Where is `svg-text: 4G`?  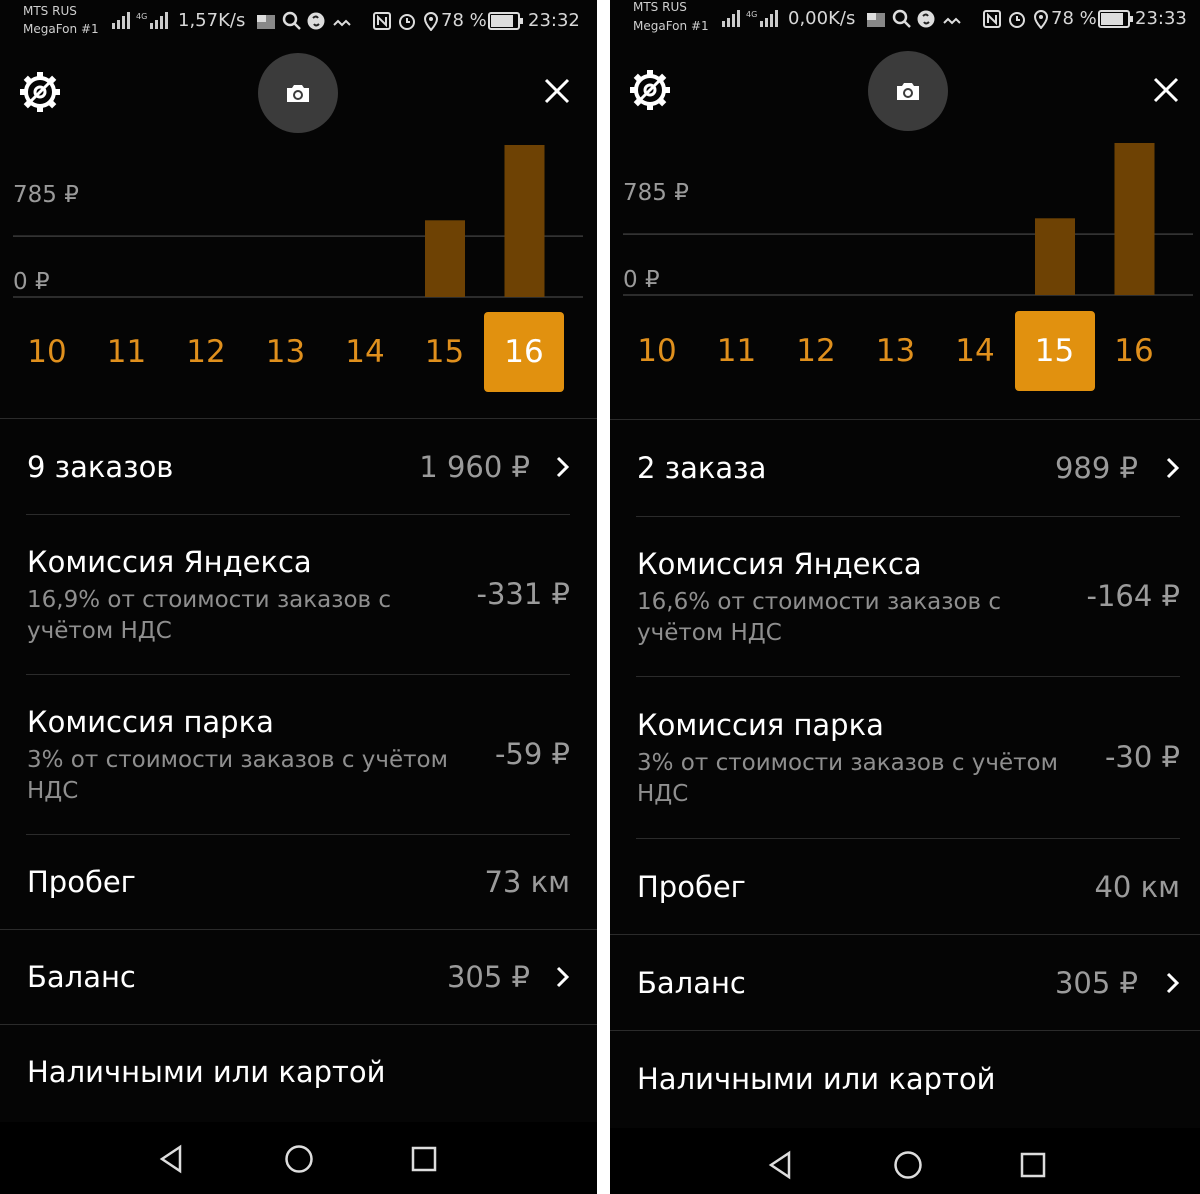 svg-text: 4G is located at coordinates (141, 16).